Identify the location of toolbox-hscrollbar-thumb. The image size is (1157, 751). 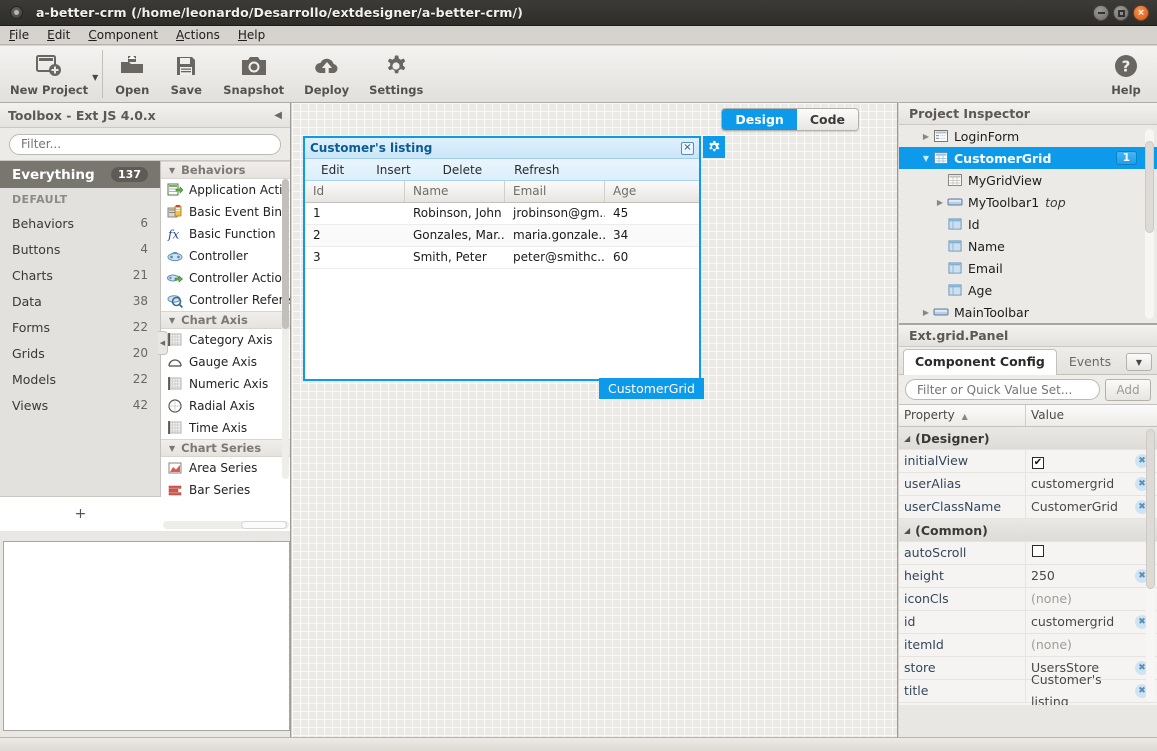
(264, 525).